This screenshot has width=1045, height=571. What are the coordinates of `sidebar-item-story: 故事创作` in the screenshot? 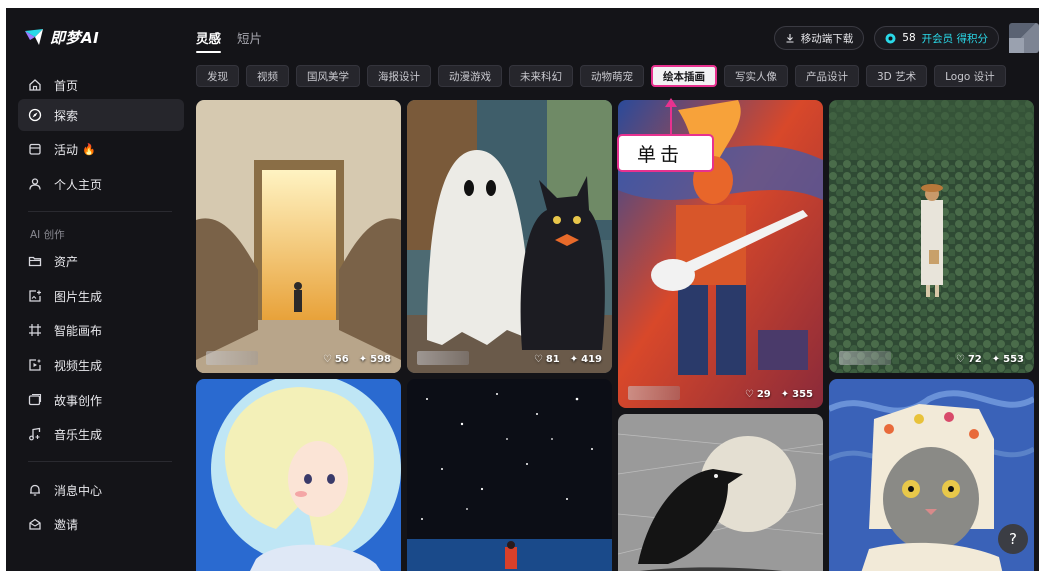 It's located at (101, 400).